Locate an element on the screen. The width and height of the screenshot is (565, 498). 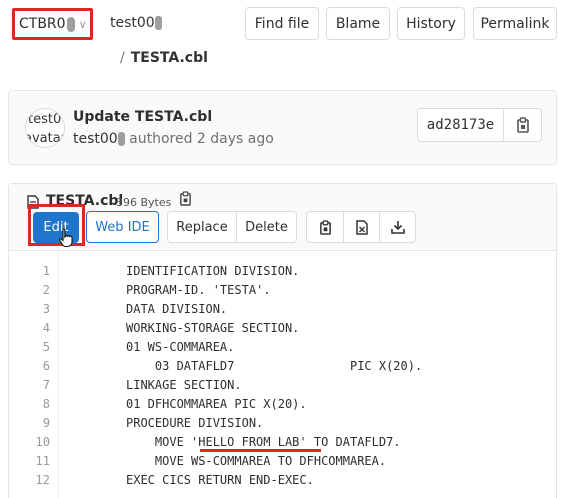
find-file-button: Find file is located at coordinates (282, 23).